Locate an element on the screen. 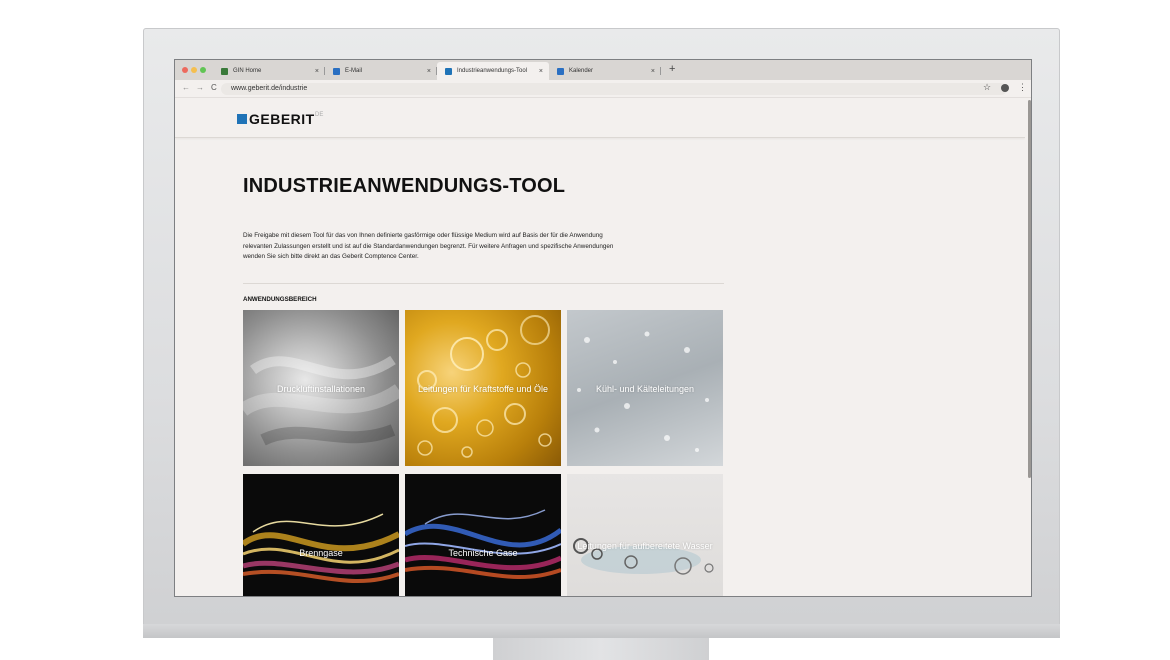 This screenshot has height=660, width=1170. address-bar: ← → C www.geberit.de/industrie ☆ ⋮ is located at coordinates (603, 89).